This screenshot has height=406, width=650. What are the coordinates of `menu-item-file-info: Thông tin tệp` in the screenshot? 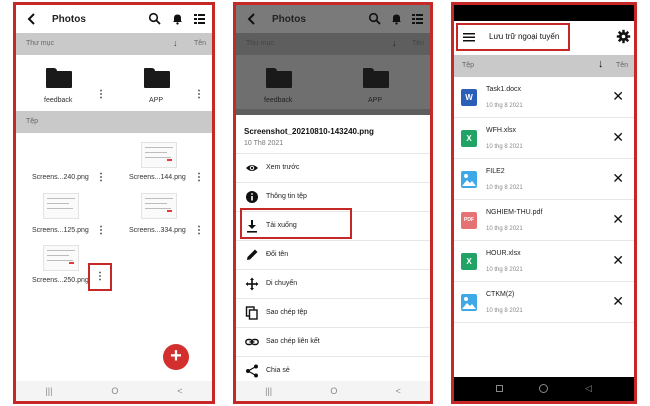 It's located at (333, 196).